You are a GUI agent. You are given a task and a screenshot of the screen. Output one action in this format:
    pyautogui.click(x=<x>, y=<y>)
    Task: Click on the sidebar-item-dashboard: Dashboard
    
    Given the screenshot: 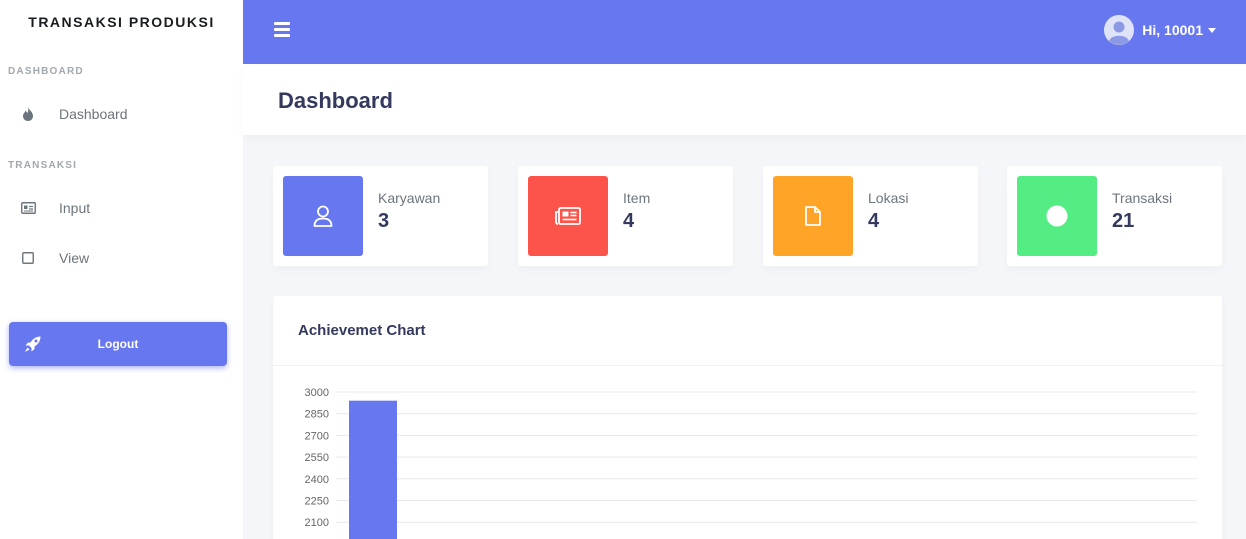 What is the action you would take?
    pyautogui.click(x=121, y=114)
    